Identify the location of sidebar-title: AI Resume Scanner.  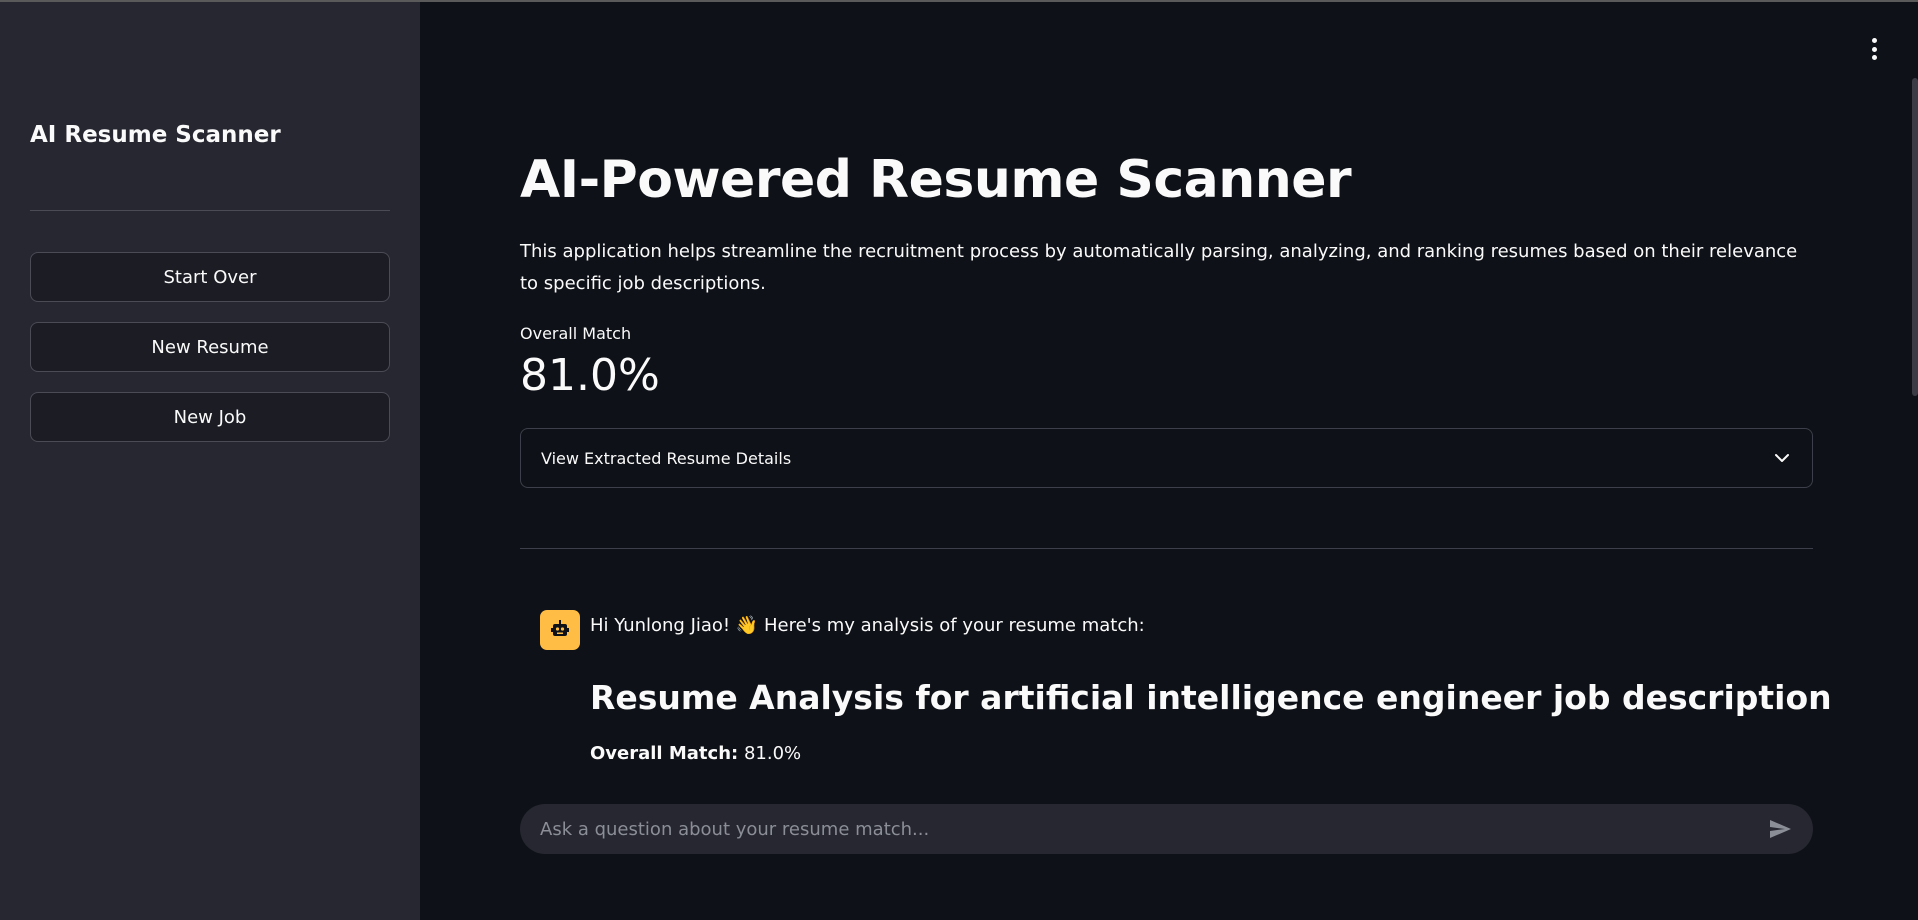
(155, 135).